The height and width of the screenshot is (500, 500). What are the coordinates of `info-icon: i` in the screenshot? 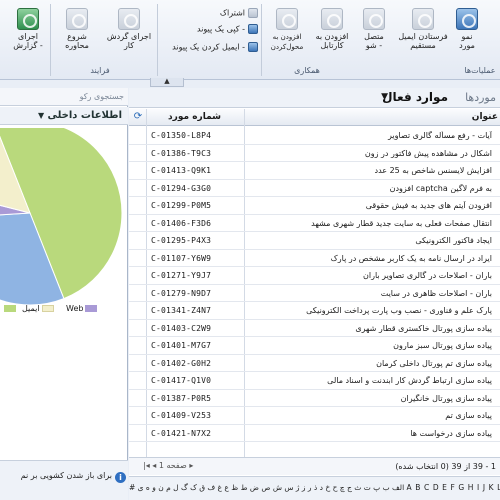 It's located at (120, 477).